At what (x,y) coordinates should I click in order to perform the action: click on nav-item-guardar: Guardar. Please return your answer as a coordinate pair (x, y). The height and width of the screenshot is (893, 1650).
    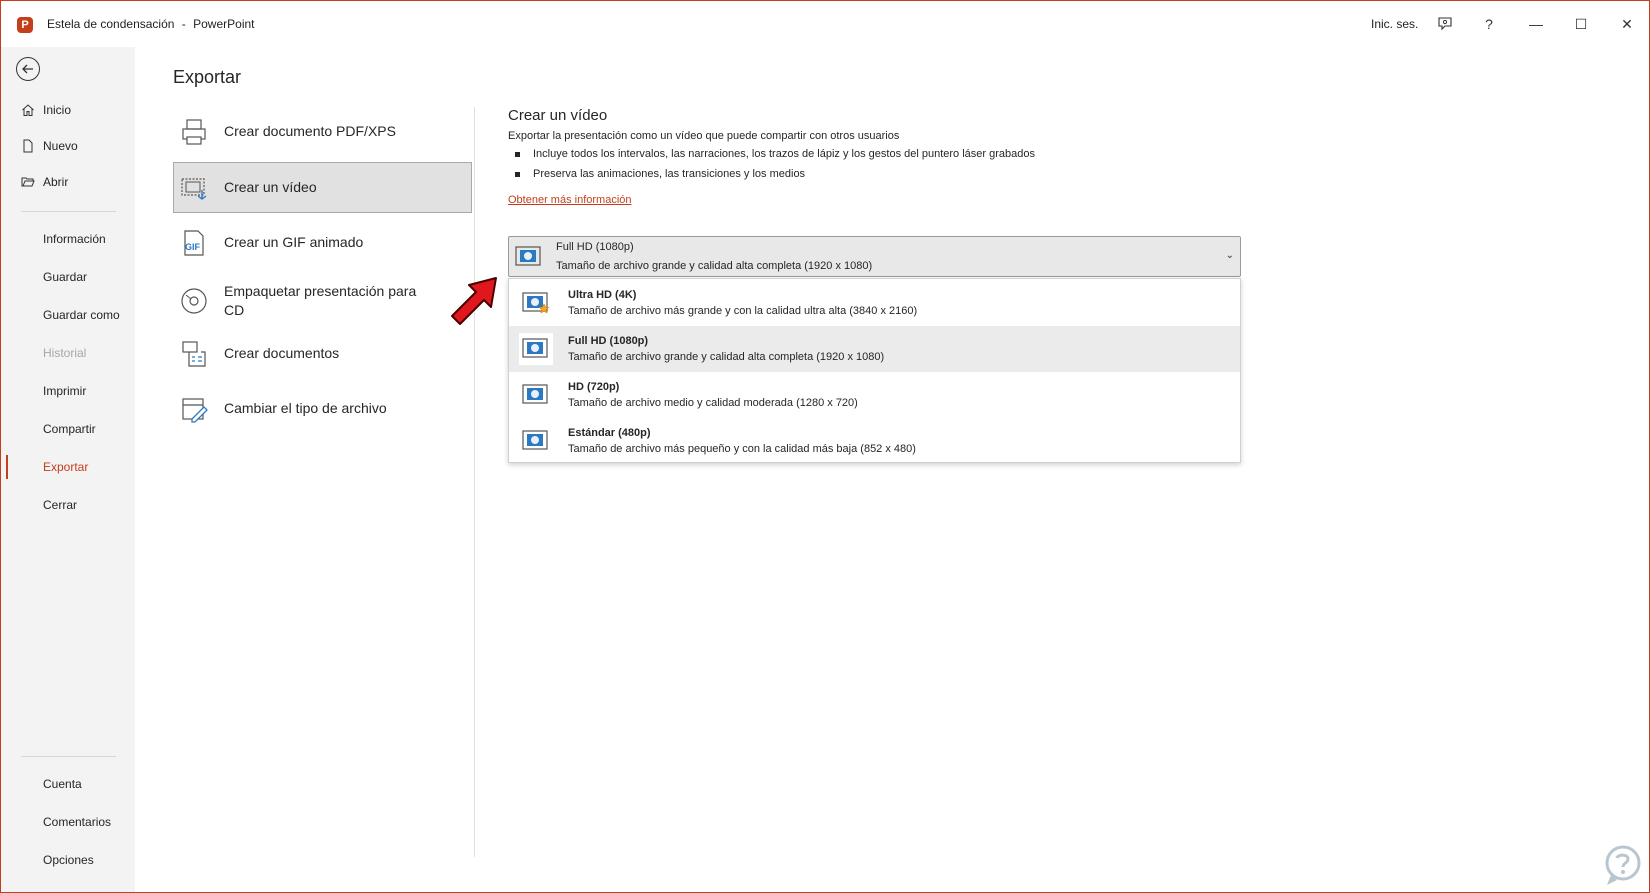
    Looking at the image, I should click on (68, 277).